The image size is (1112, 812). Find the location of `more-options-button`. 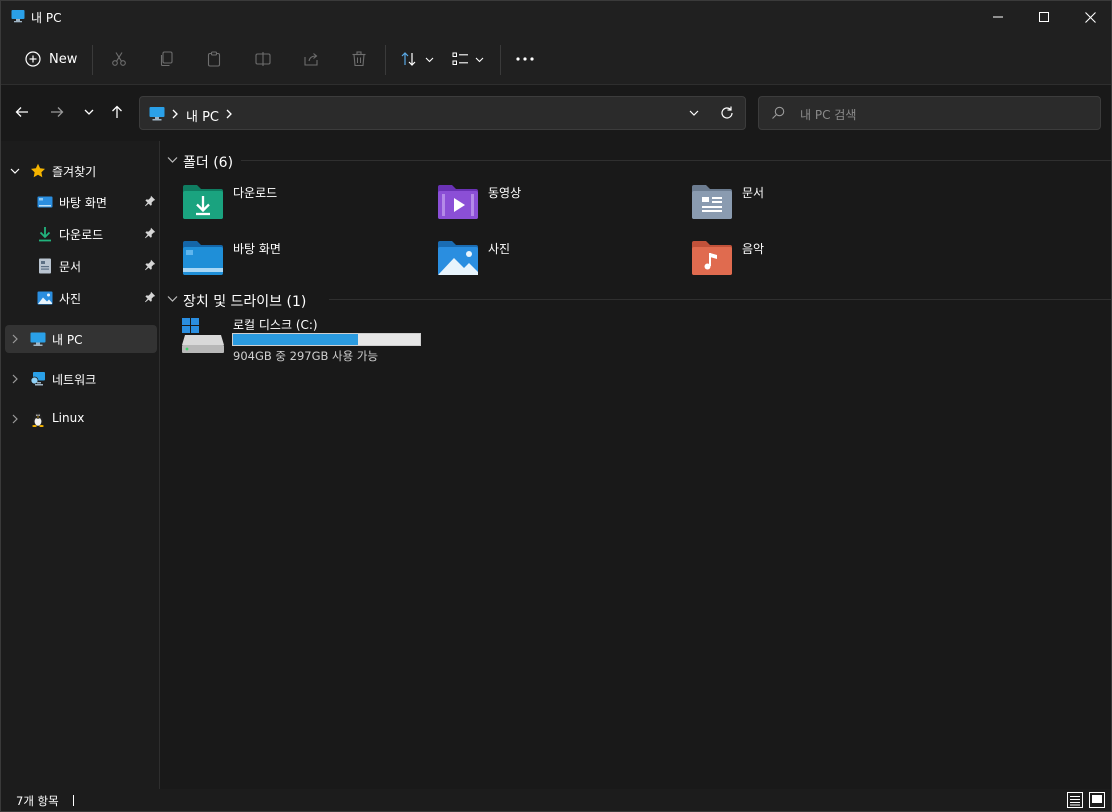

more-options-button is located at coordinates (525, 59).